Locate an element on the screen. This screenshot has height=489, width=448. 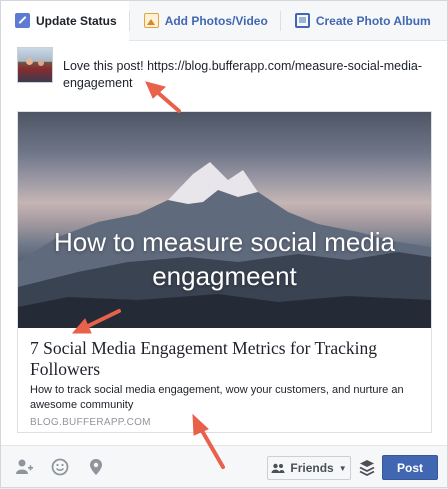
link-preview-domain: BLOG.BUFFERAPP.COM is located at coordinates (90, 422).